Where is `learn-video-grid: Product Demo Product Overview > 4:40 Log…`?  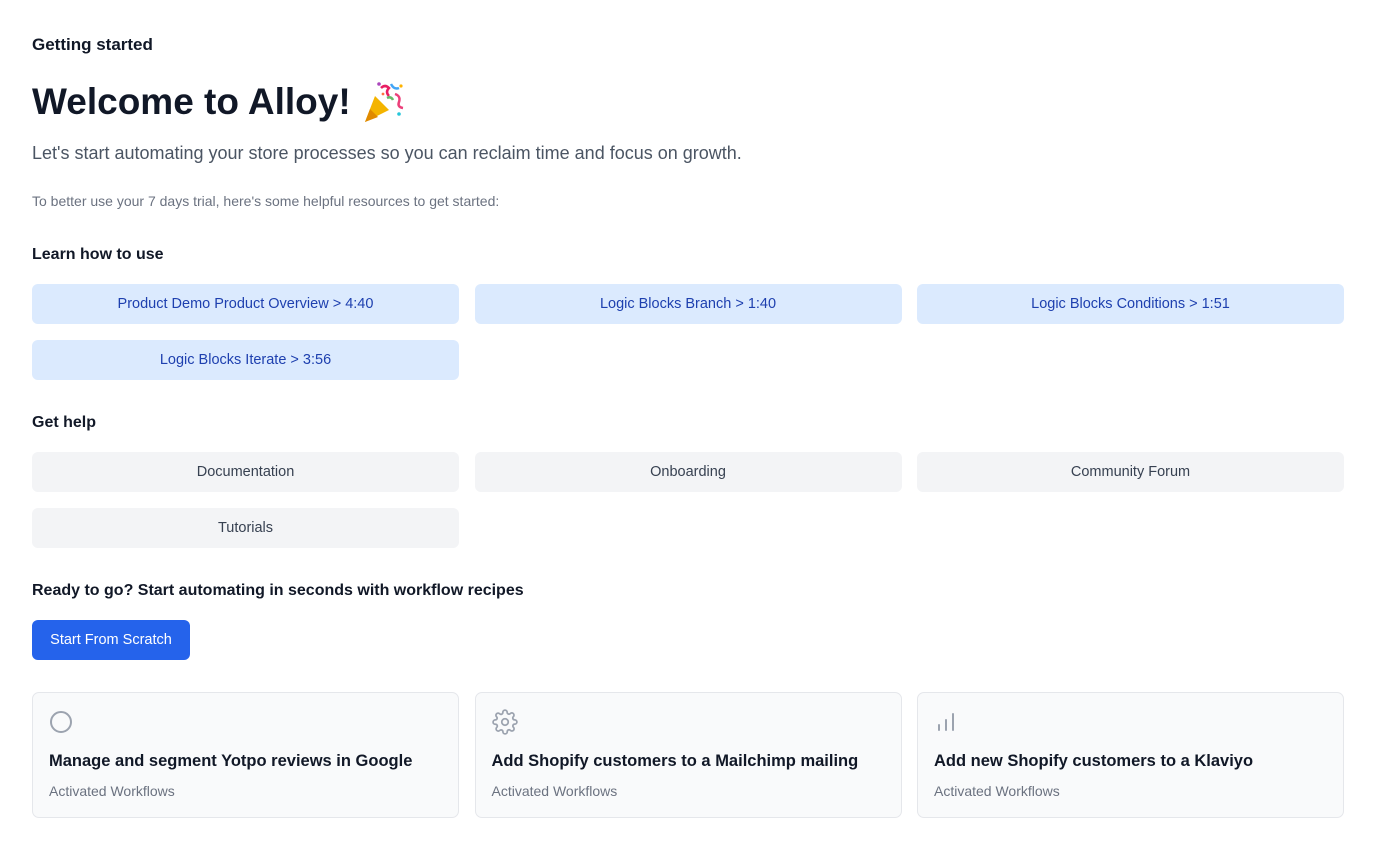
learn-video-grid: Product Demo Product Overview > 4:40 Log… is located at coordinates (688, 332).